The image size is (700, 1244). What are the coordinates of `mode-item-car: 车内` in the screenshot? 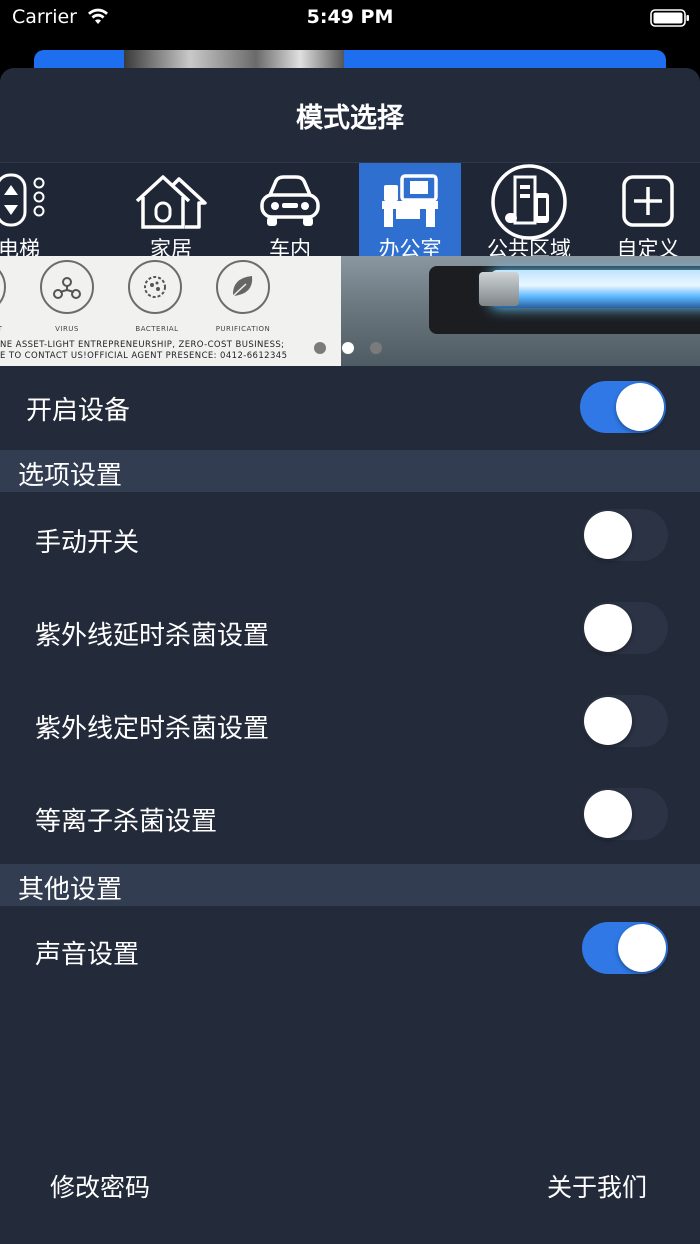 It's located at (290, 209).